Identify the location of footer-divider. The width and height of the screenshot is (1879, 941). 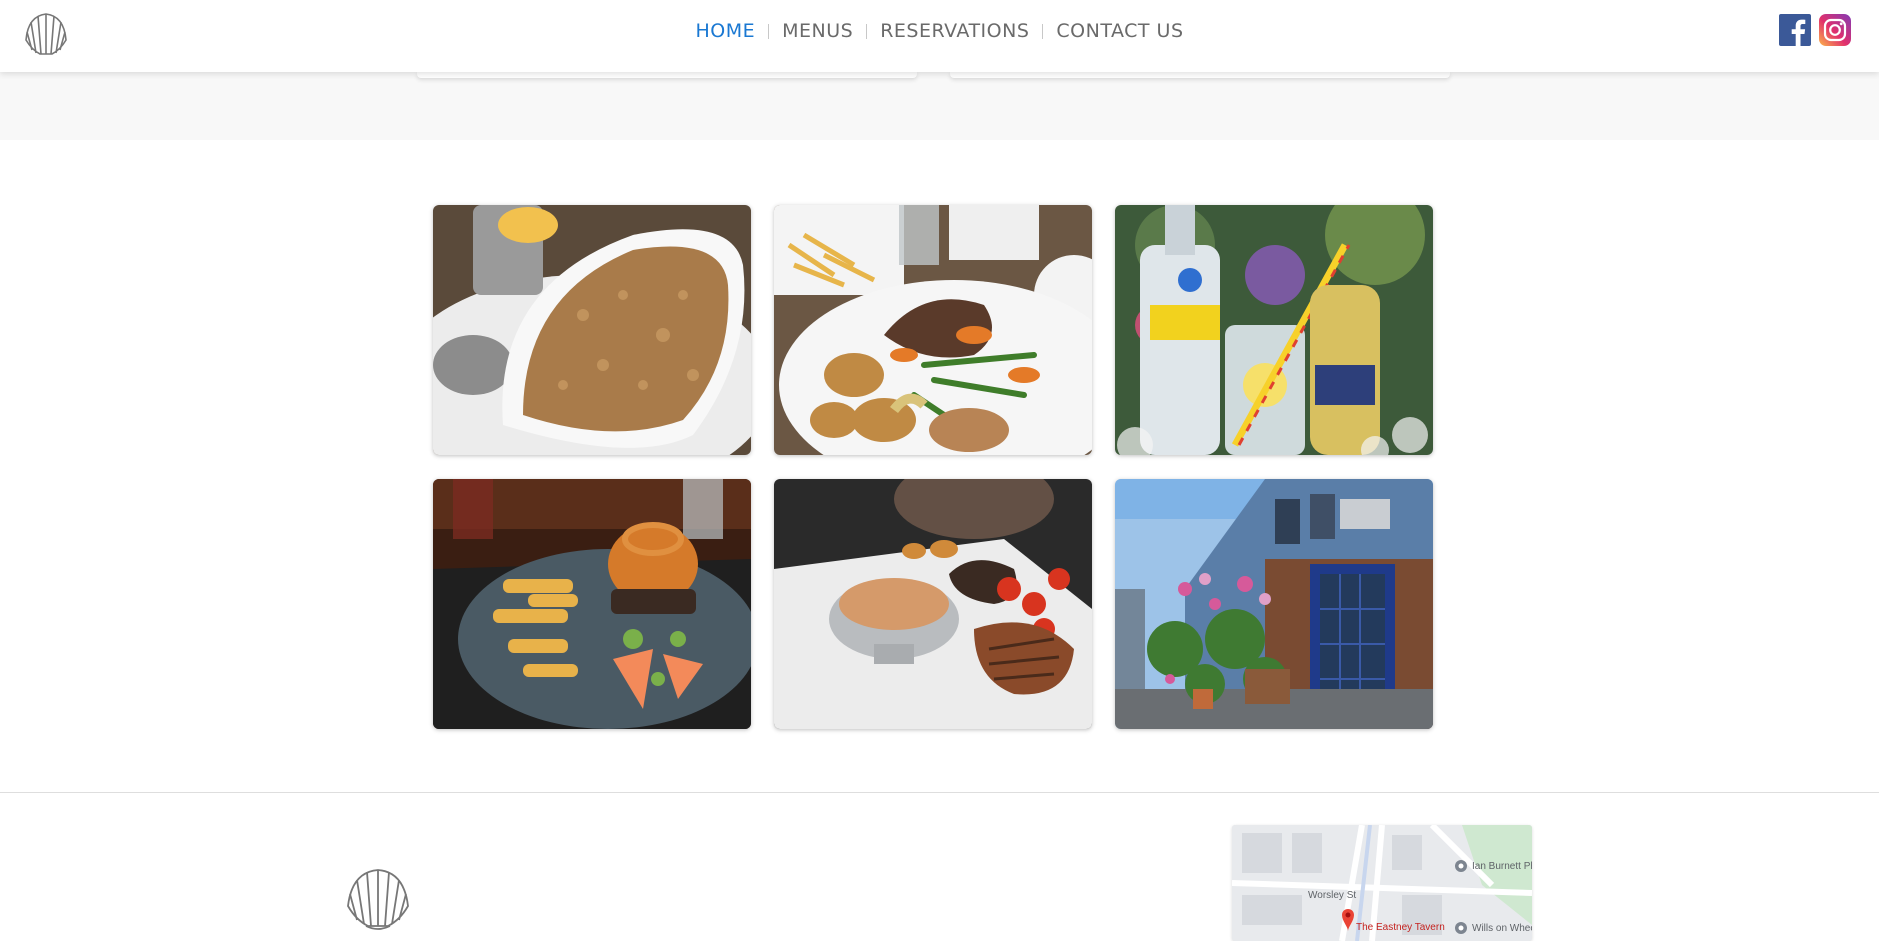
(939, 792).